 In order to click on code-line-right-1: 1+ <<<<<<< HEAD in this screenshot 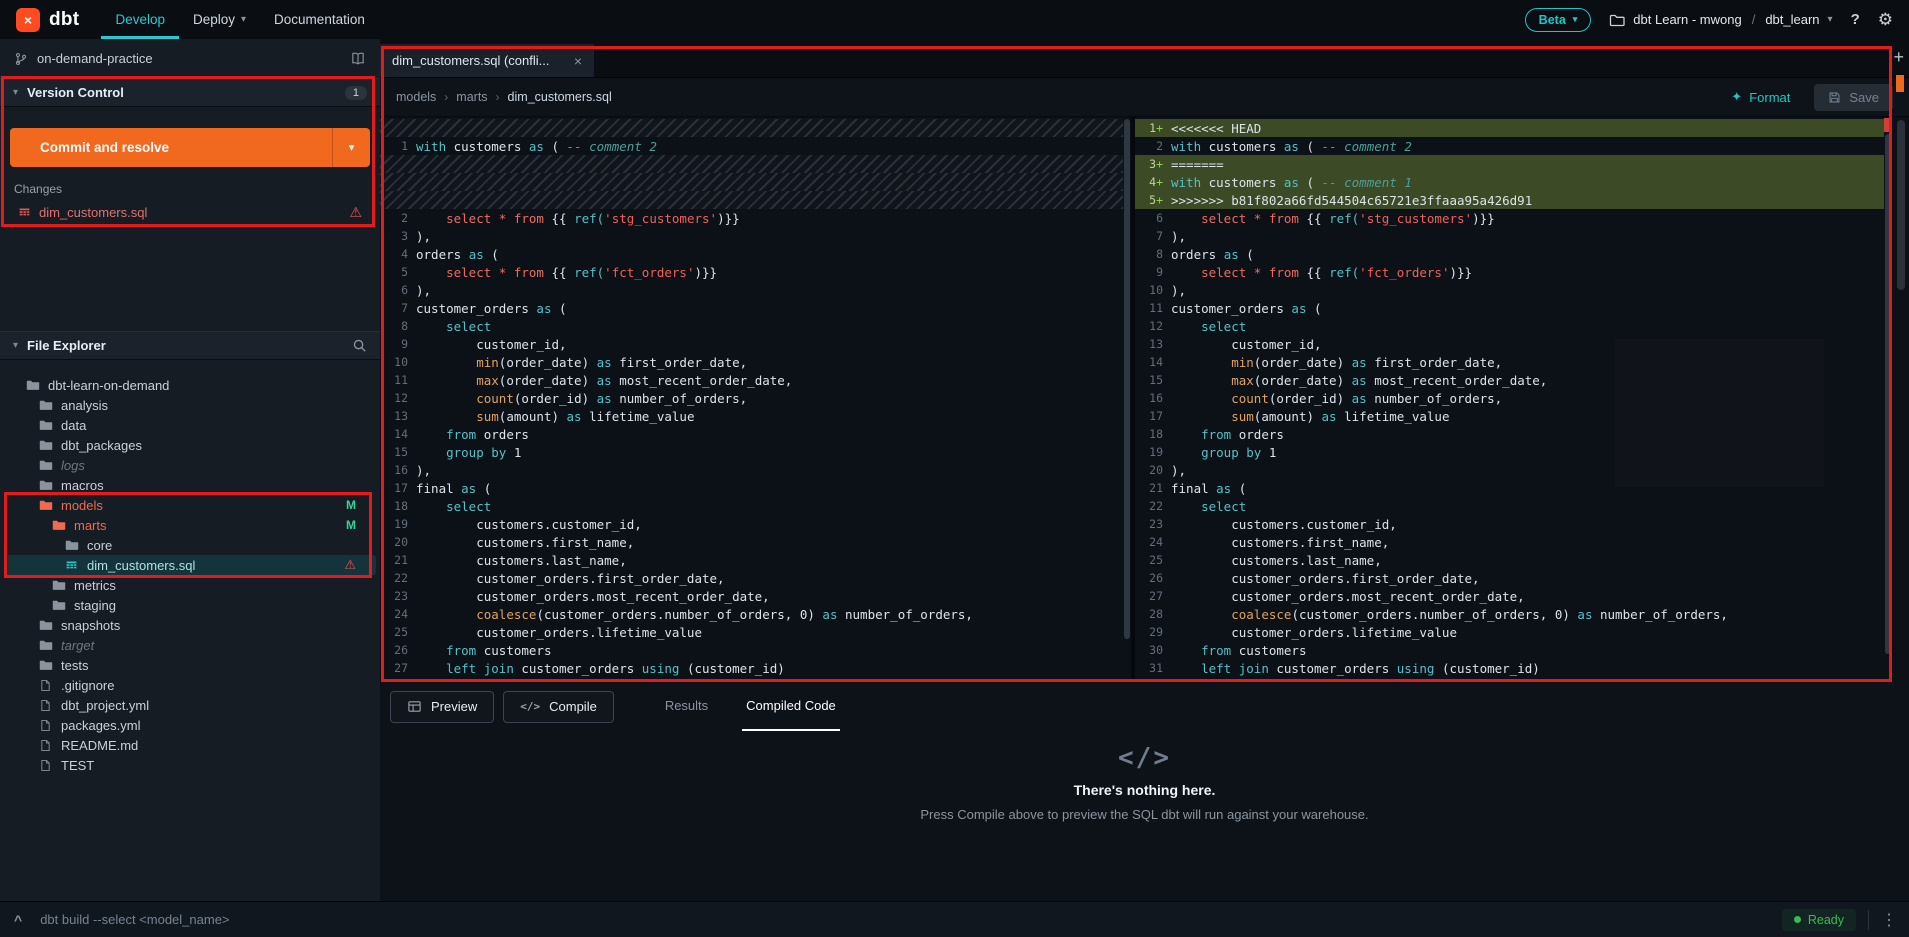, I will do `click(1509, 128)`.